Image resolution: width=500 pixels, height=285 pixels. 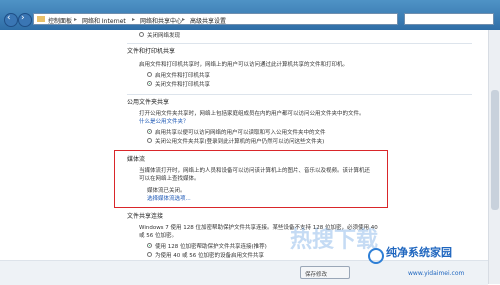 I want to click on search-input, so click(x=449, y=19).